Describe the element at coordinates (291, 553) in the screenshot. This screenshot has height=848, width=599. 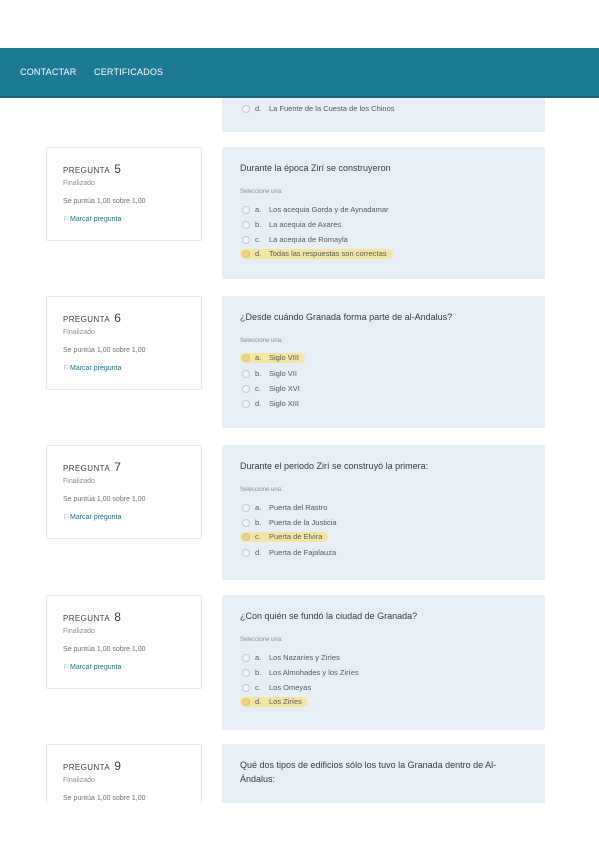
I see `option-d: d. Puerta de Fajalauza` at that location.